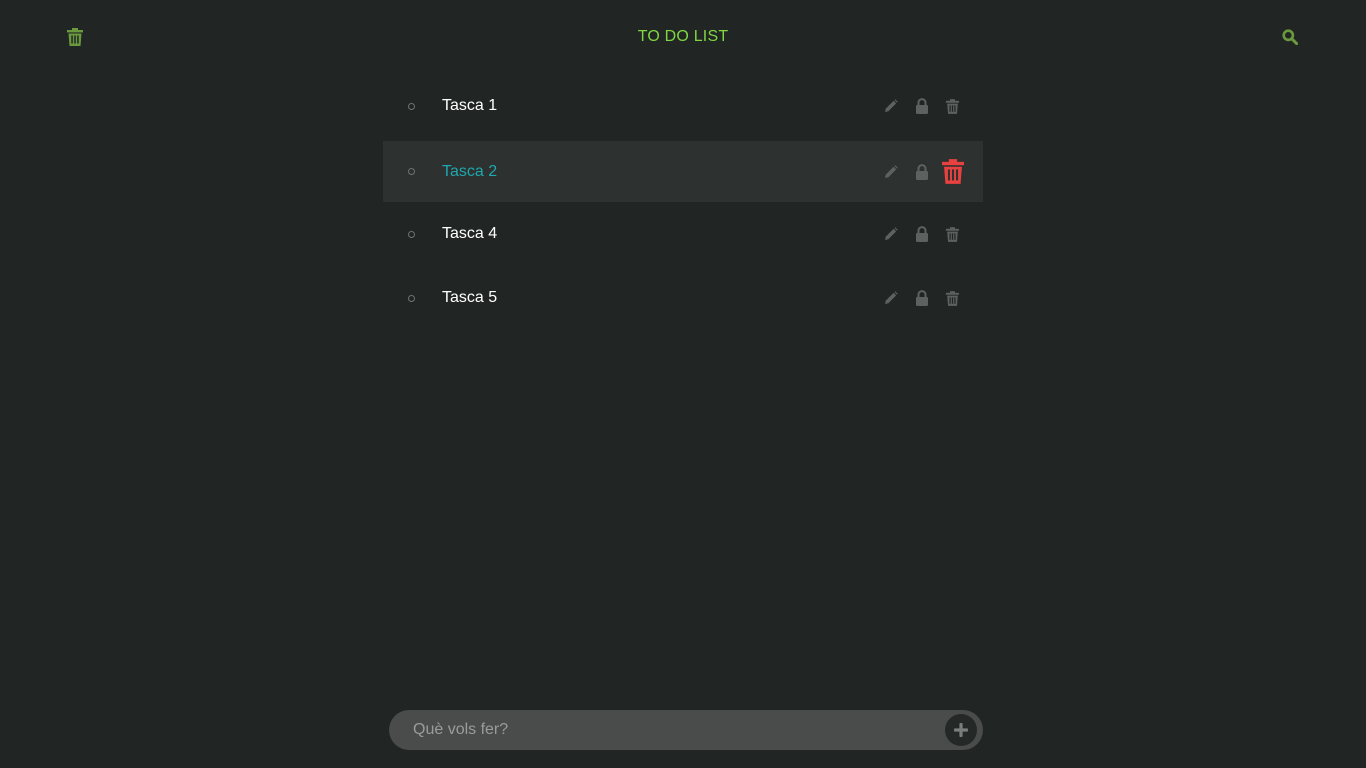 Image resolution: width=1366 pixels, height=768 pixels. I want to click on search-button, so click(1290, 37).